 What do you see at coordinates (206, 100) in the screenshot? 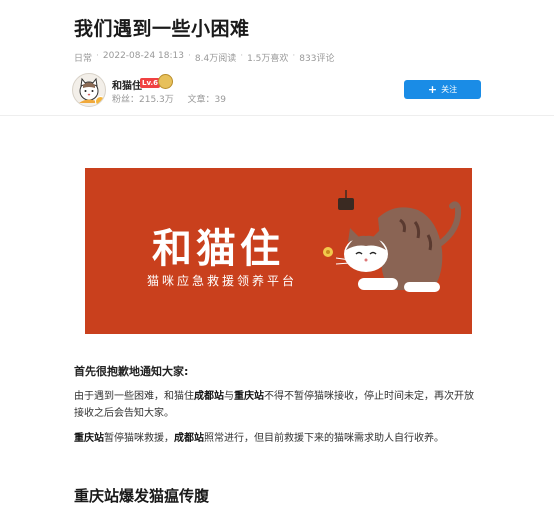
I see `author-articles: 文章：39` at bounding box center [206, 100].